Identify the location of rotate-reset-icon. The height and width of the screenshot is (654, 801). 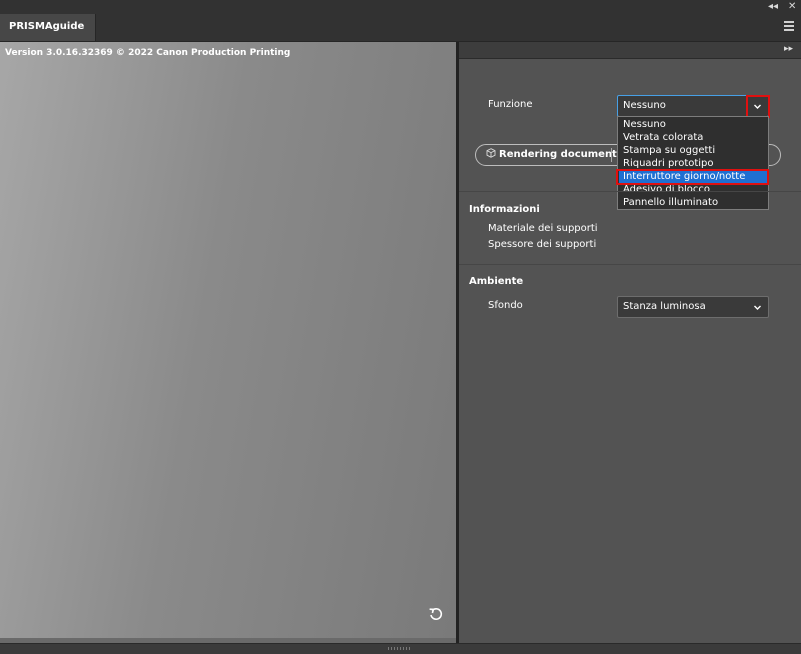
(436, 614).